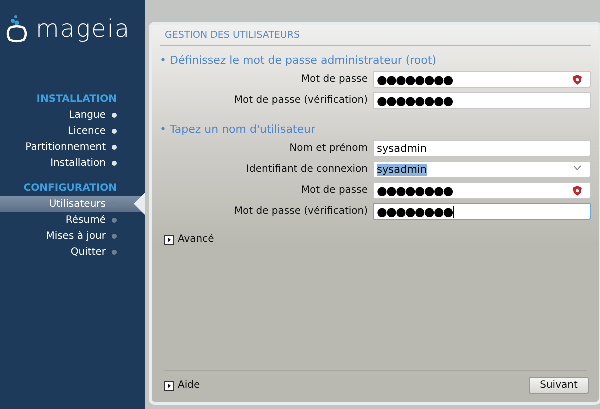 Image resolution: width=600 pixels, height=409 pixels. What do you see at coordinates (299, 60) in the screenshot?
I see `group-heading: • Définissez le mot de passe administrateur (root)` at bounding box center [299, 60].